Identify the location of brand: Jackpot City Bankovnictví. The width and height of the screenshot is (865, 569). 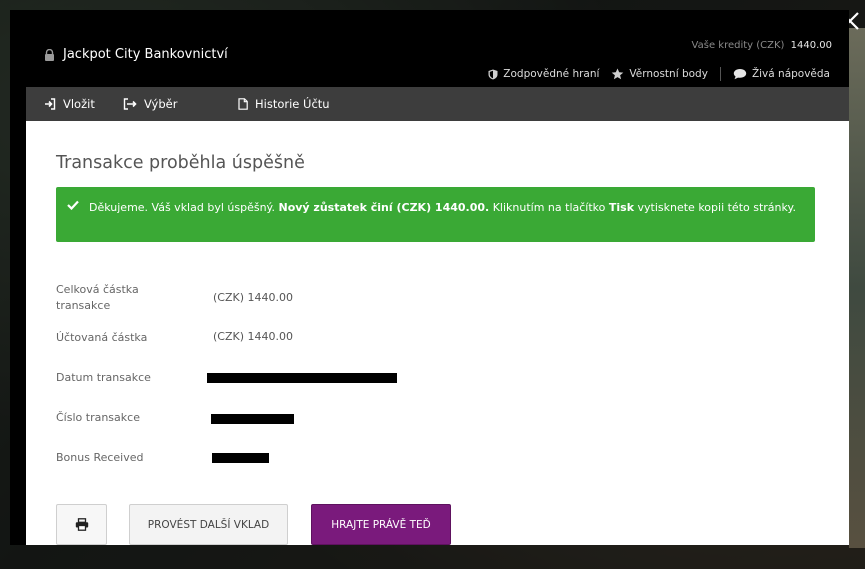
(136, 54).